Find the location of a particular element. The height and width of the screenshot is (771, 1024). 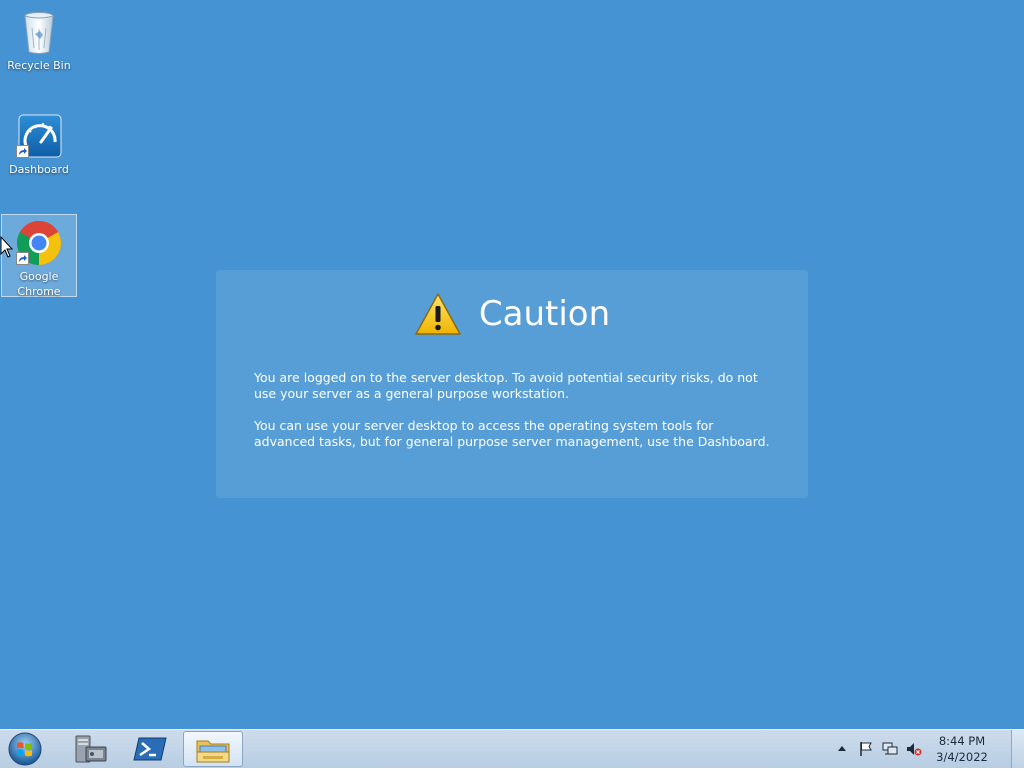

clock-date: 3/4/2022 is located at coordinates (962, 757).